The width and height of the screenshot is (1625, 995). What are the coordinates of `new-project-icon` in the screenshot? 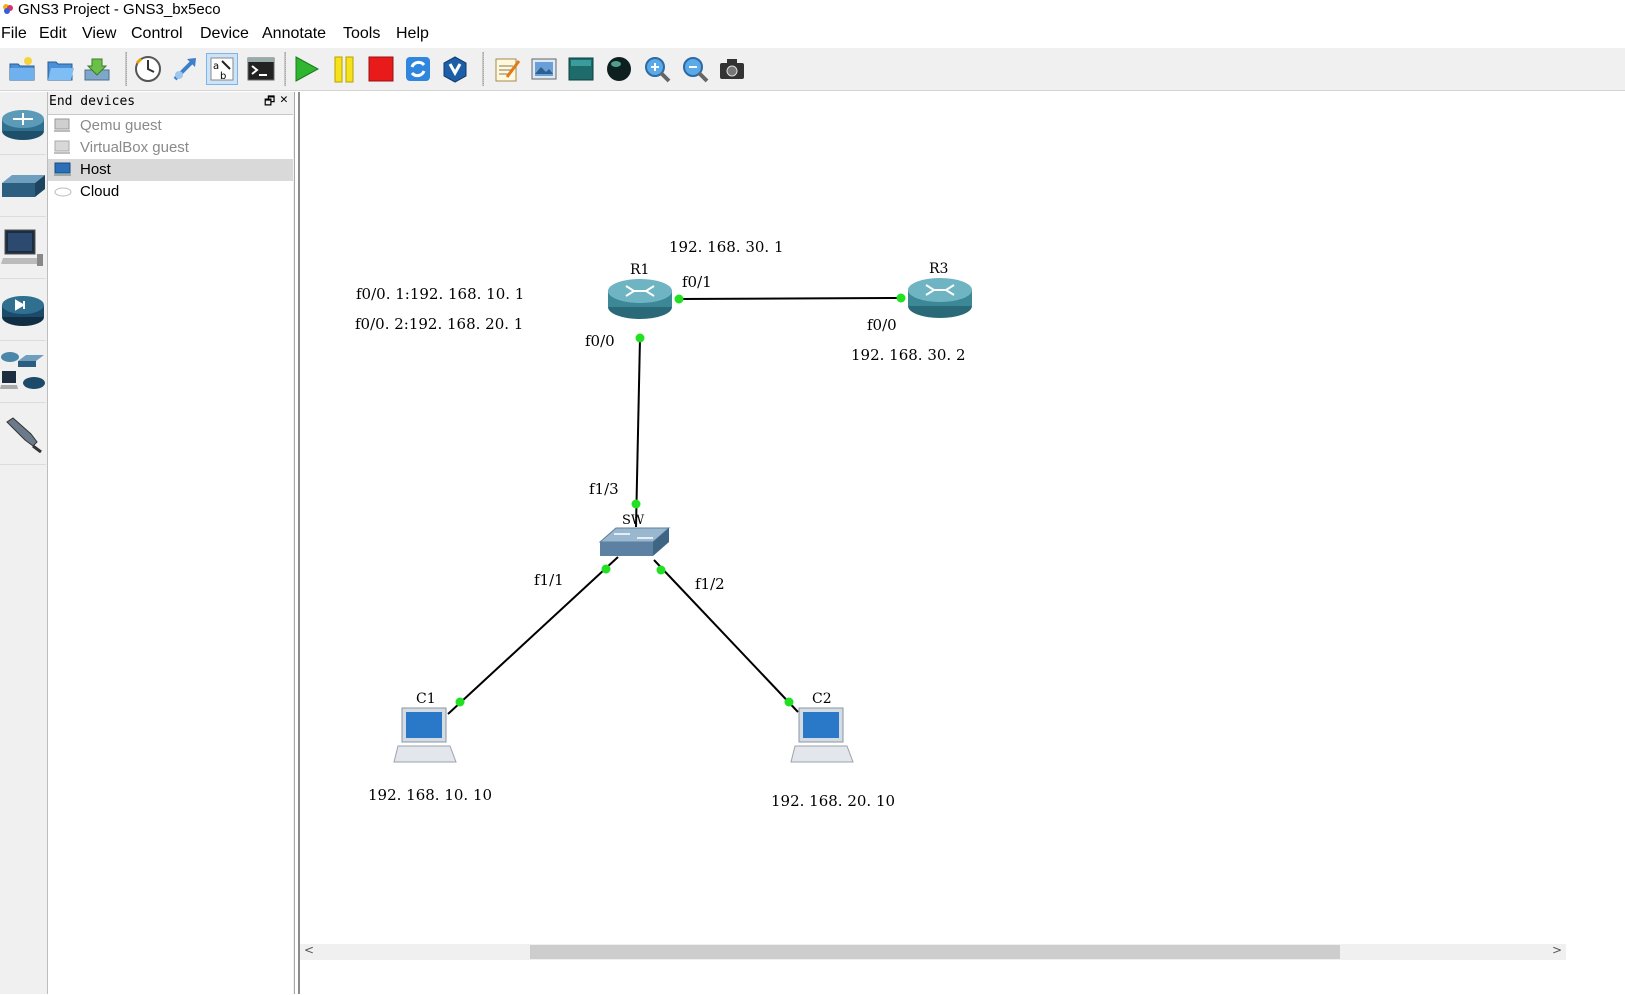 It's located at (22, 69).